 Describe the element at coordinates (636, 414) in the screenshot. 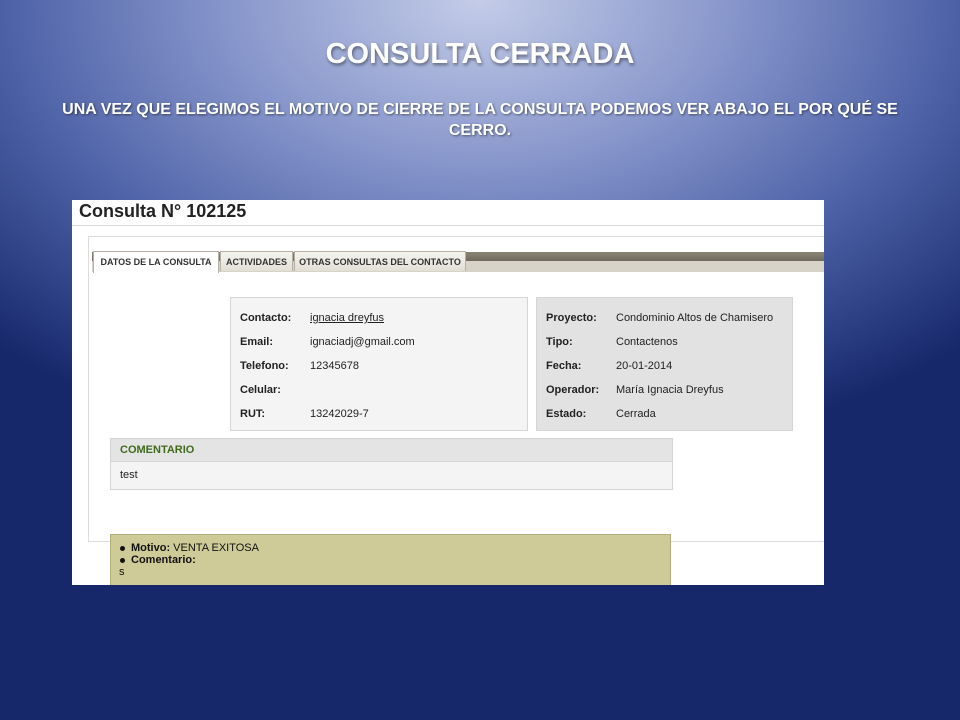

I see `estado-value: Cerrada` at that location.